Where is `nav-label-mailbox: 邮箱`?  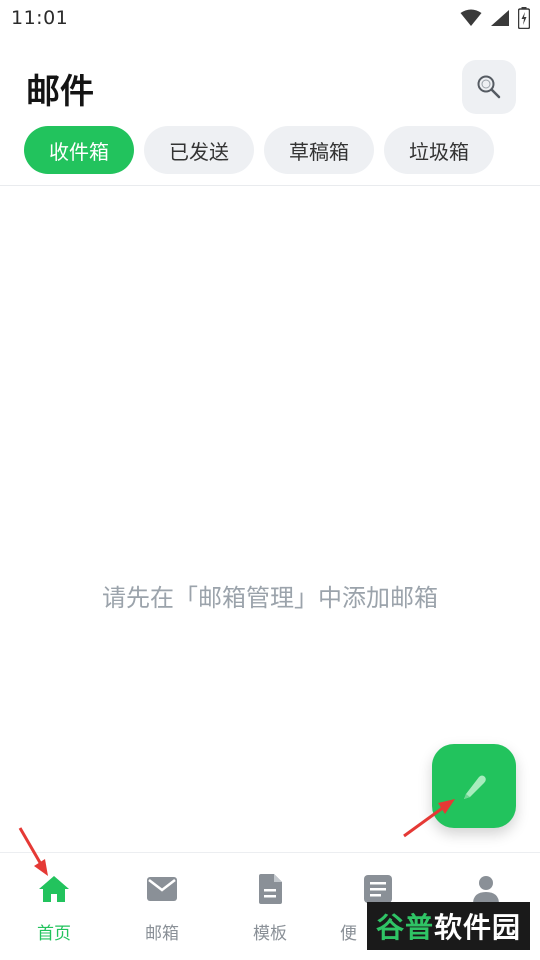 nav-label-mailbox: 邮箱 is located at coordinates (162, 934).